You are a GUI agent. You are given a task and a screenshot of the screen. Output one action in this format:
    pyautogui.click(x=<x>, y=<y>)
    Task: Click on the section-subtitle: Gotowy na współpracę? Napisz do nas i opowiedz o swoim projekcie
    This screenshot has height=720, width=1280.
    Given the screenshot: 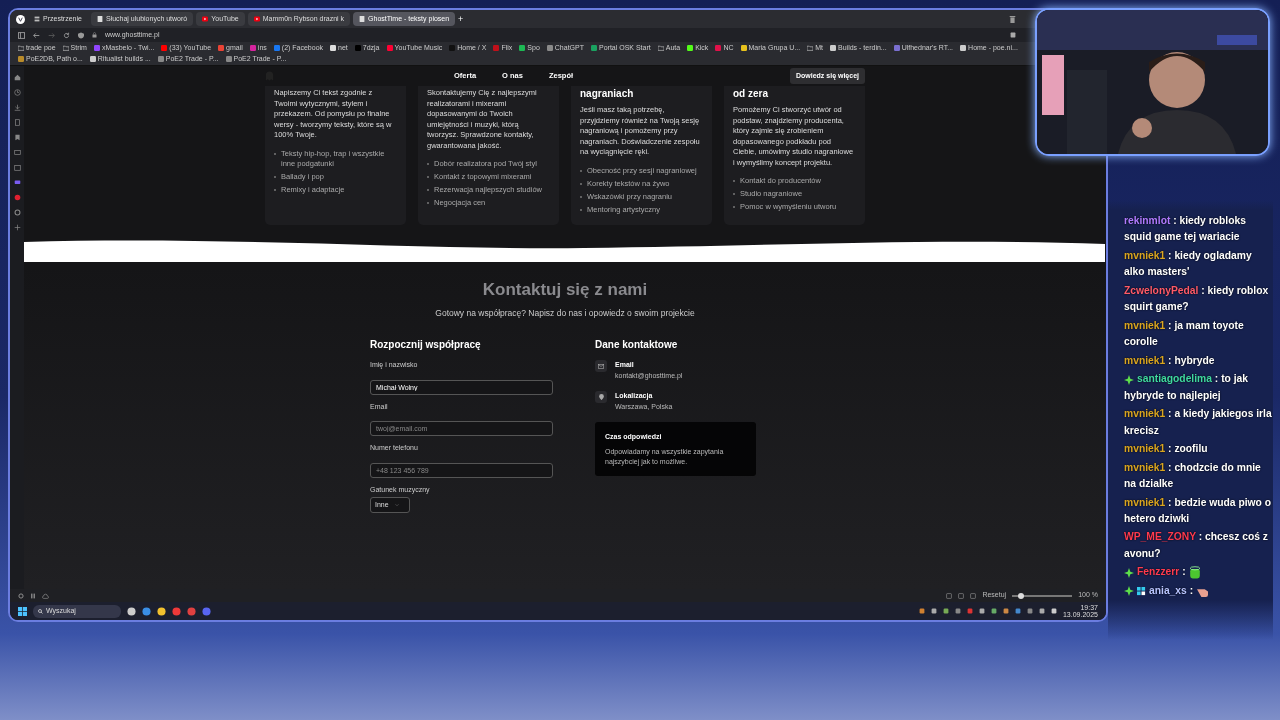 What is the action you would take?
    pyautogui.click(x=565, y=313)
    